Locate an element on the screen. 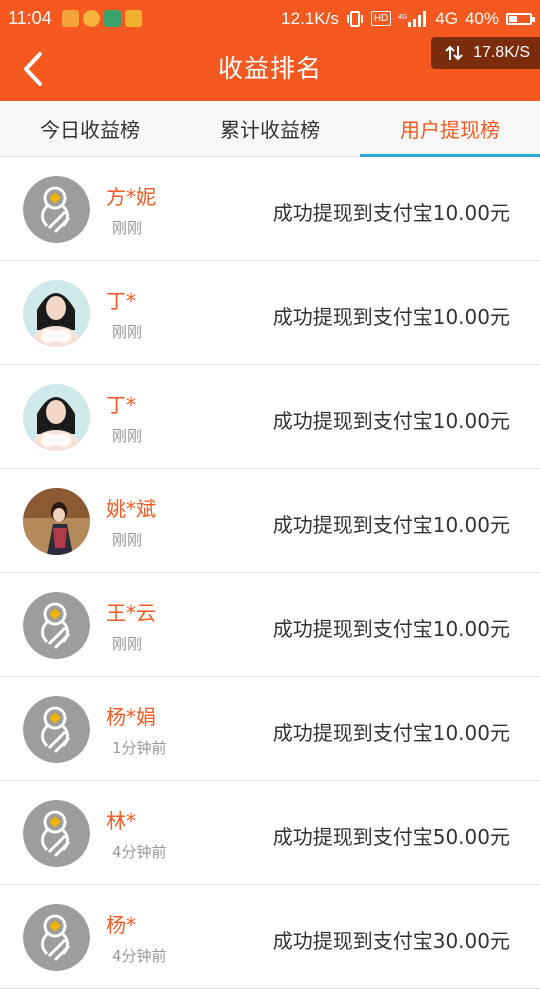 Image resolution: width=540 pixels, height=989 pixels. hd-badge: HD is located at coordinates (381, 18).